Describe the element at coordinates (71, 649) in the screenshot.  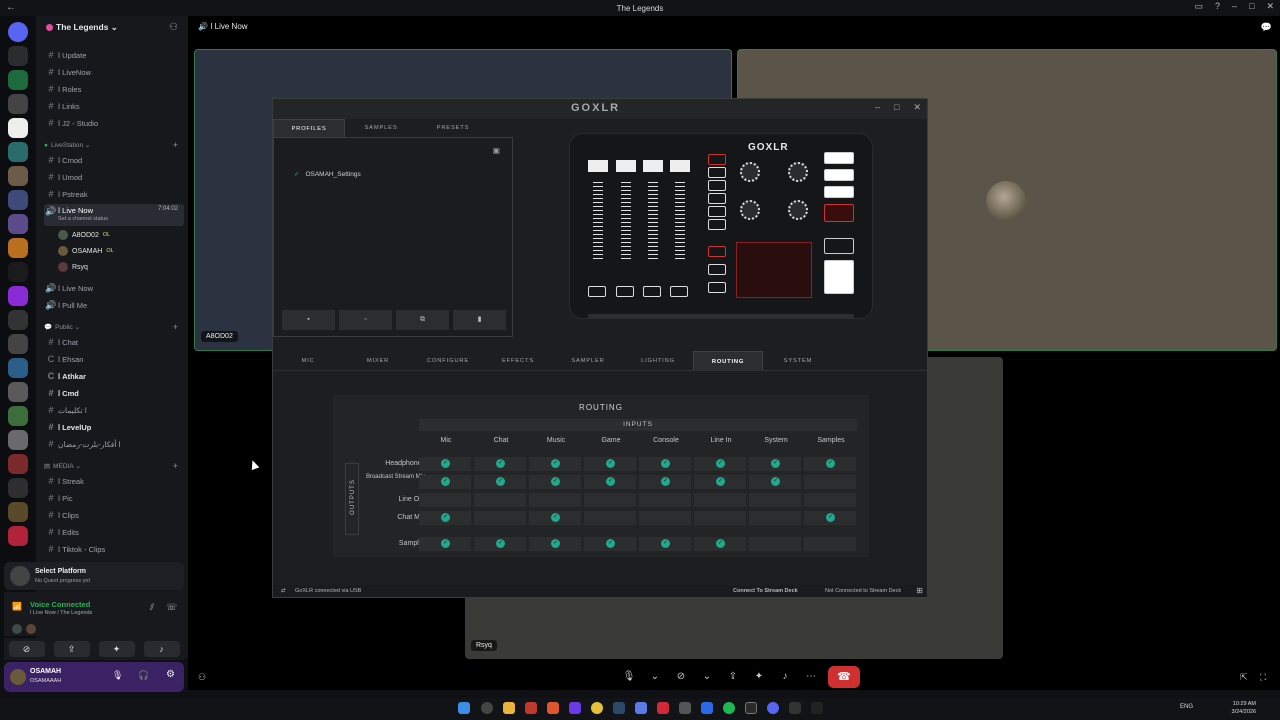
I see `screen-share-icon: ⇪` at that location.